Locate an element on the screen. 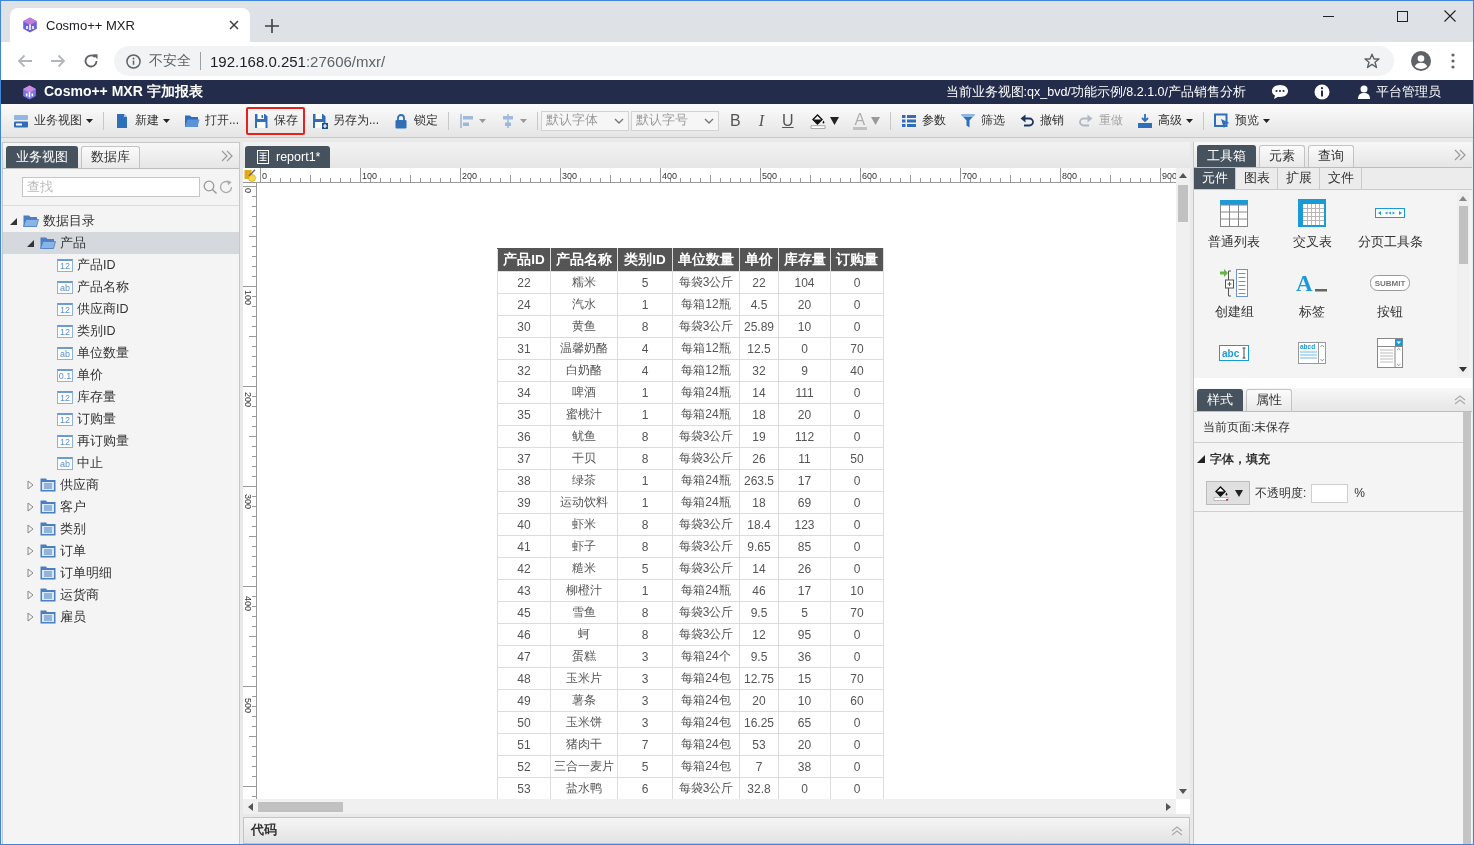 This screenshot has width=1474, height=845. forward-arrow-icon is located at coordinates (58, 61).